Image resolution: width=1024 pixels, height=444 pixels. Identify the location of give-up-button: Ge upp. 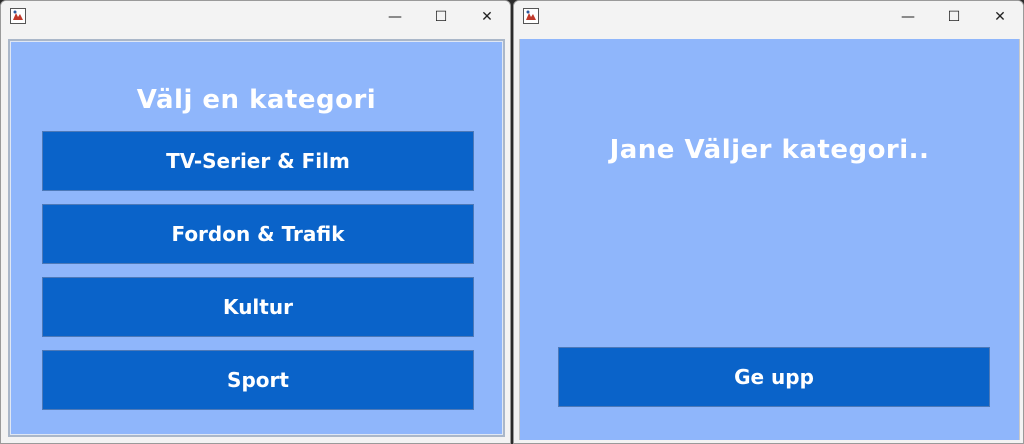
(774, 377).